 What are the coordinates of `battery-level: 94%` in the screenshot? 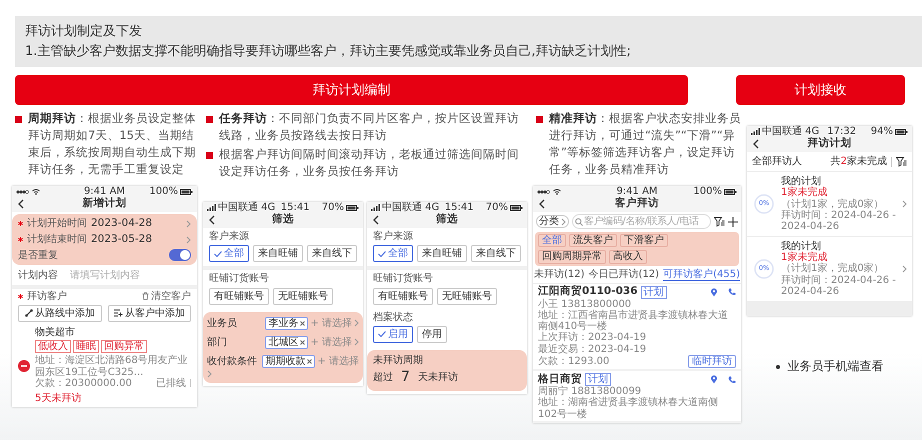 It's located at (881, 132).